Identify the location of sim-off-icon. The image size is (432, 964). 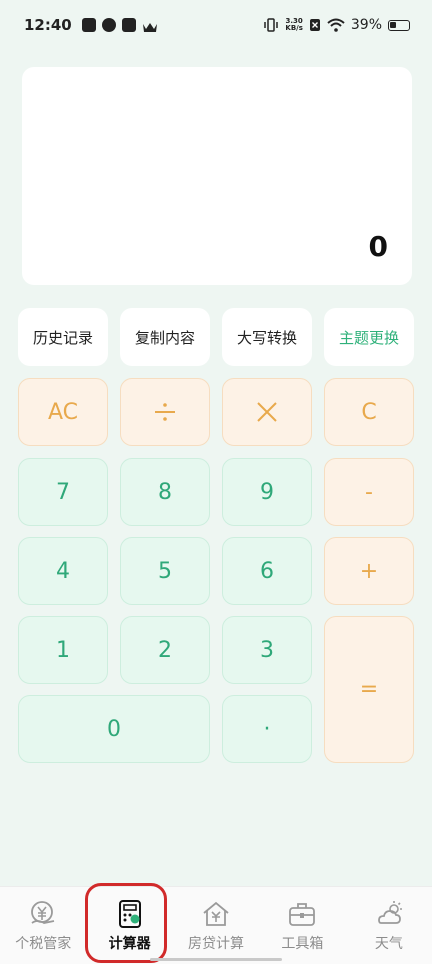
(314, 25).